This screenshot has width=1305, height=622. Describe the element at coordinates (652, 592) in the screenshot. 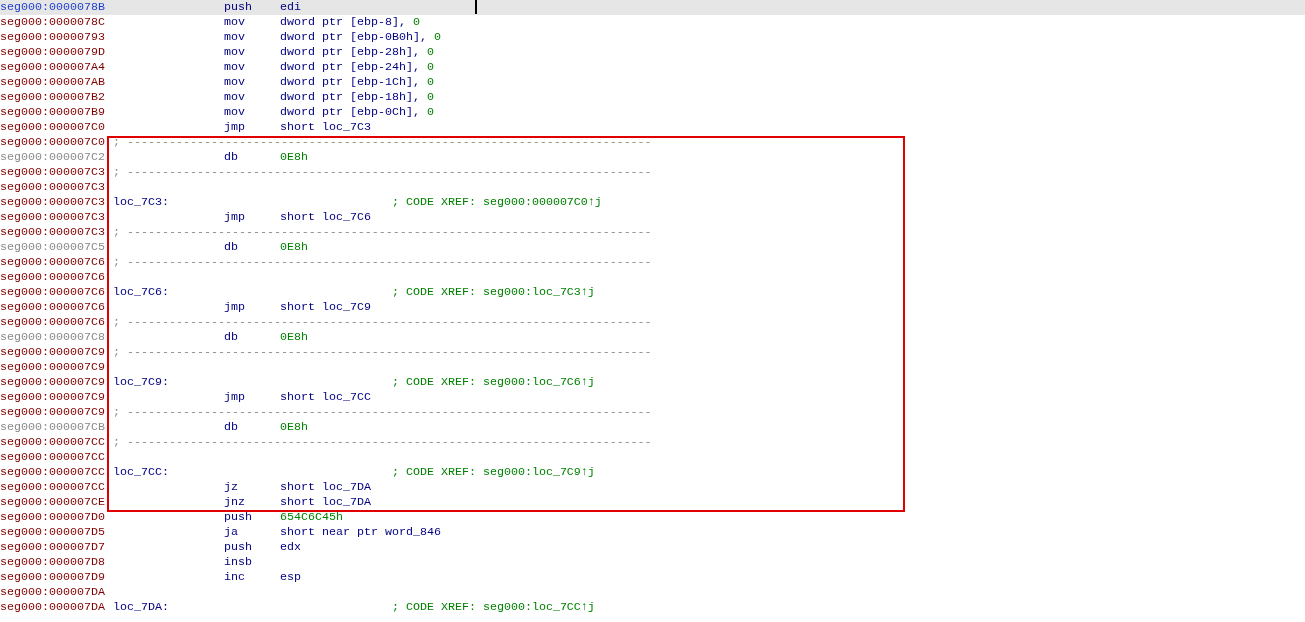

I see `code-line: seg000:000007DA` at that location.